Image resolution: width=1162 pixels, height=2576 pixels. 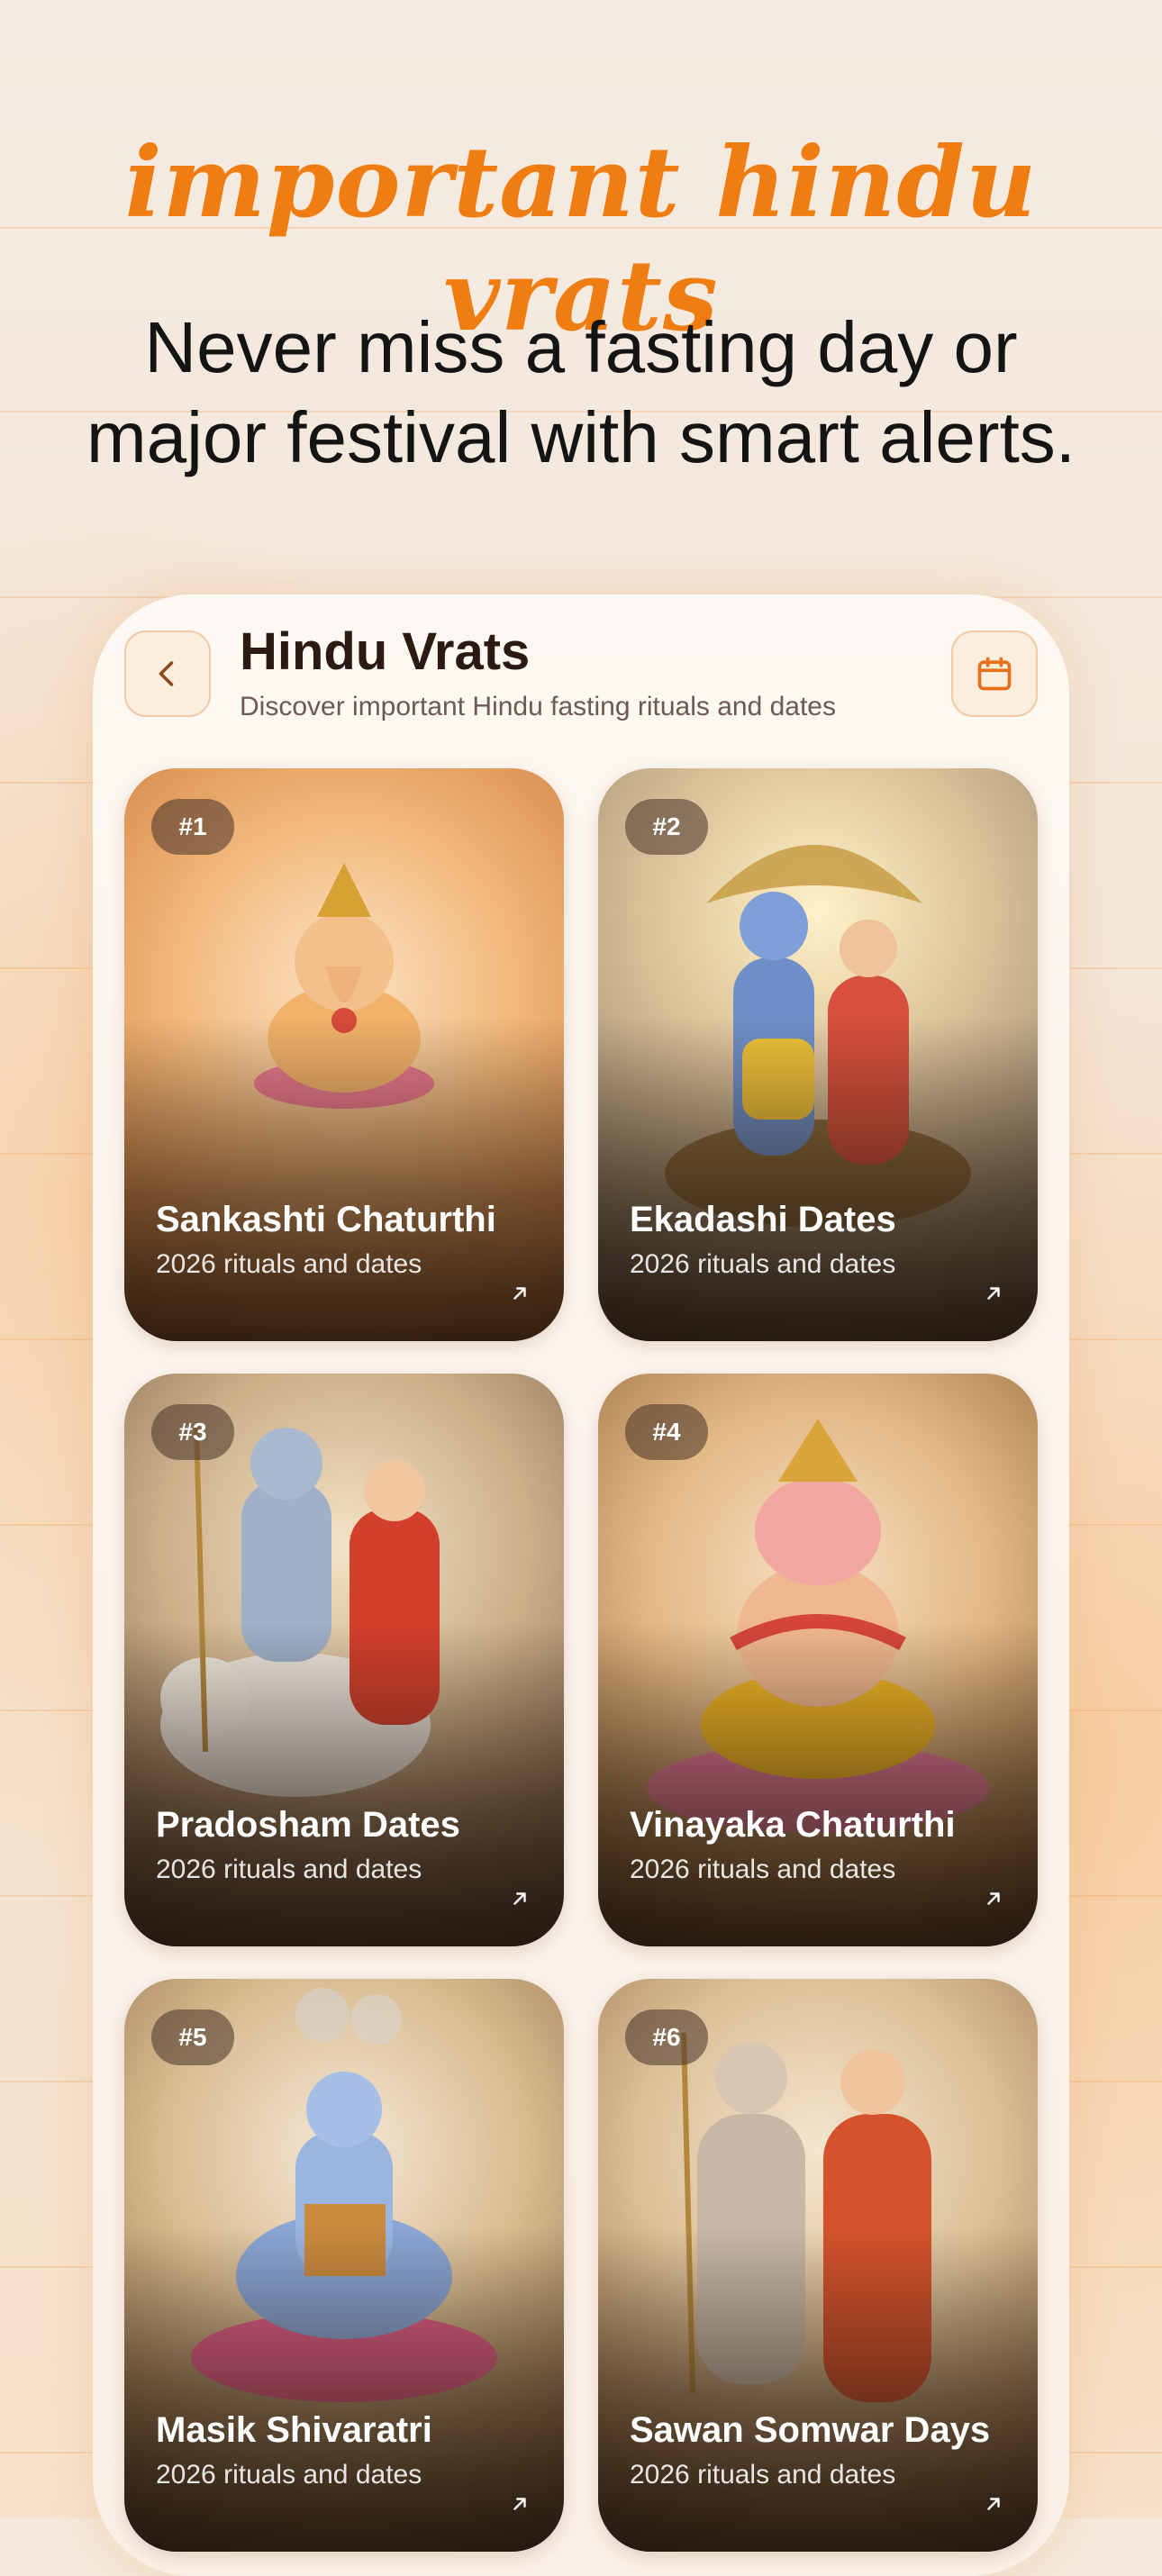 What do you see at coordinates (667, 1432) in the screenshot?
I see `rank-badge: #4` at bounding box center [667, 1432].